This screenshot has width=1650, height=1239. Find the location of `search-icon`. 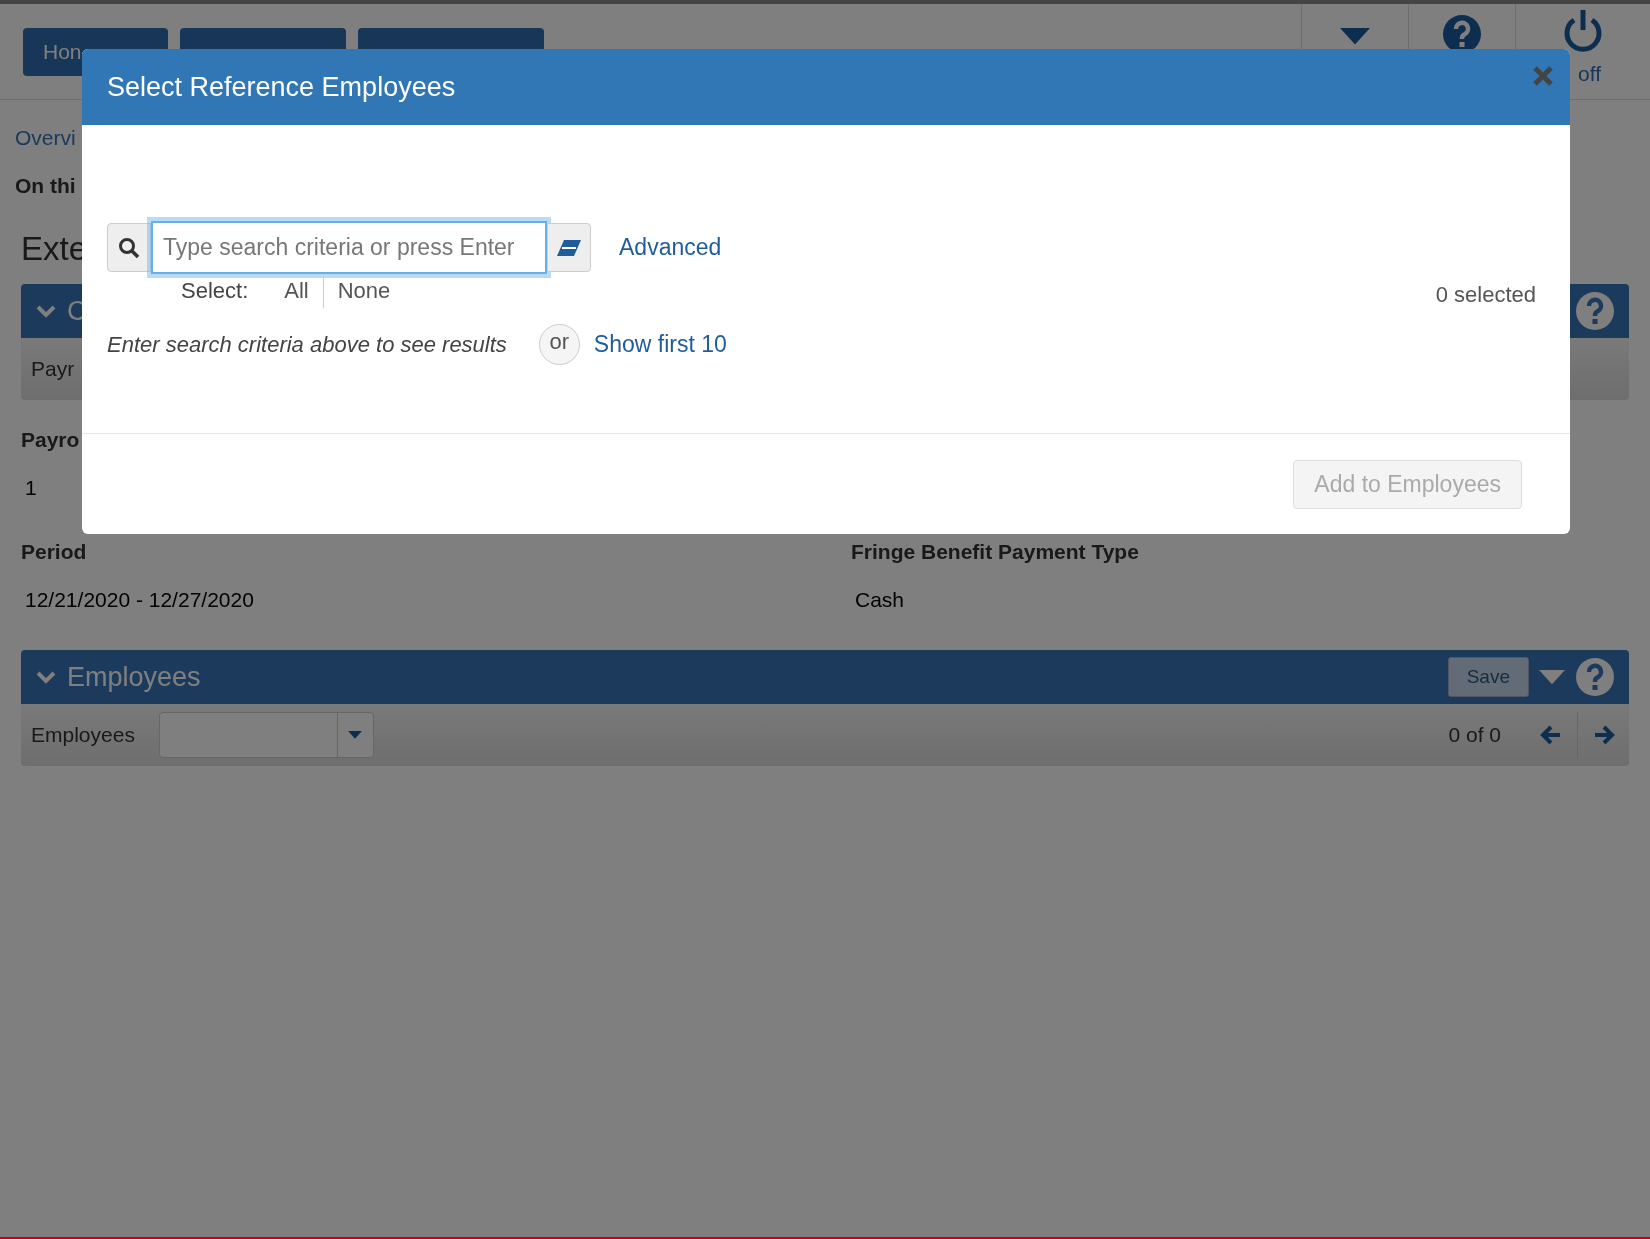

search-icon is located at coordinates (129, 247).